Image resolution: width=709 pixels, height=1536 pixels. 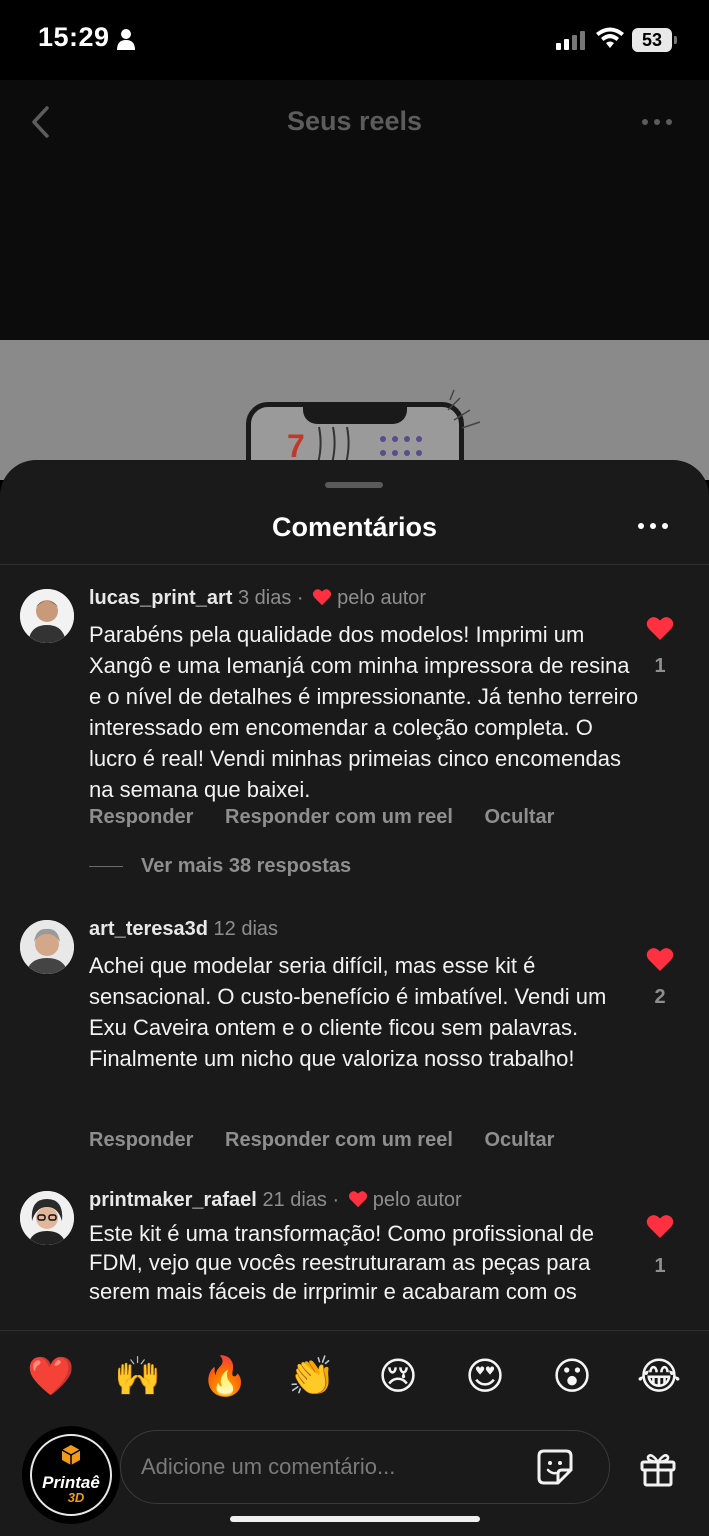 What do you see at coordinates (224, 1376) in the screenshot?
I see `emoji-fire: 🔥` at bounding box center [224, 1376].